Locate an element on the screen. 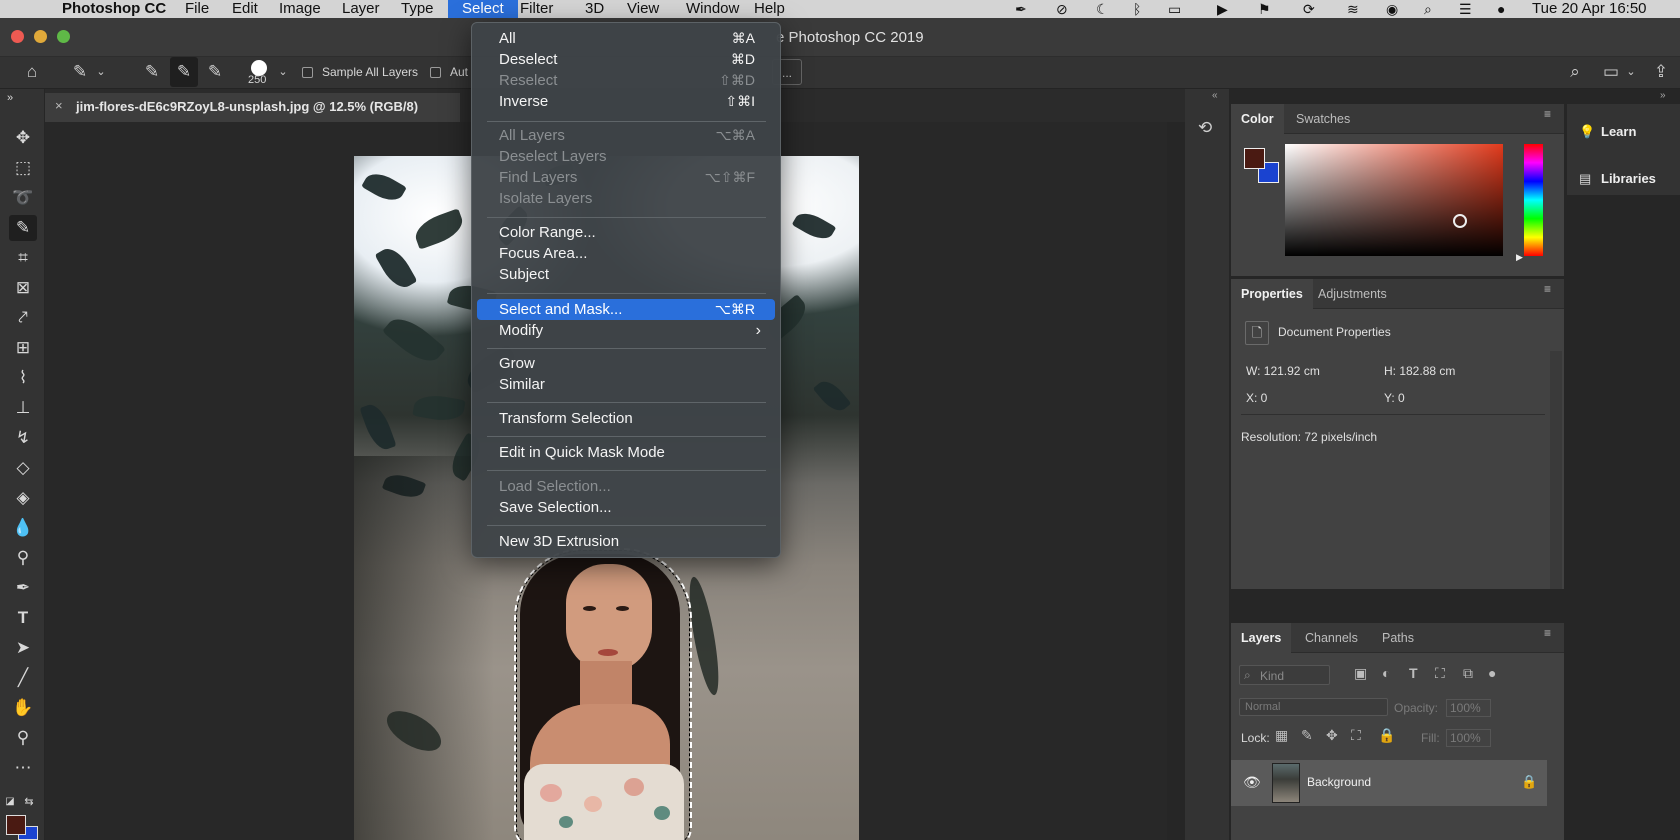 Image resolution: width=1680 pixels, height=840 pixels. tab-properties: Properties is located at coordinates (1272, 294).